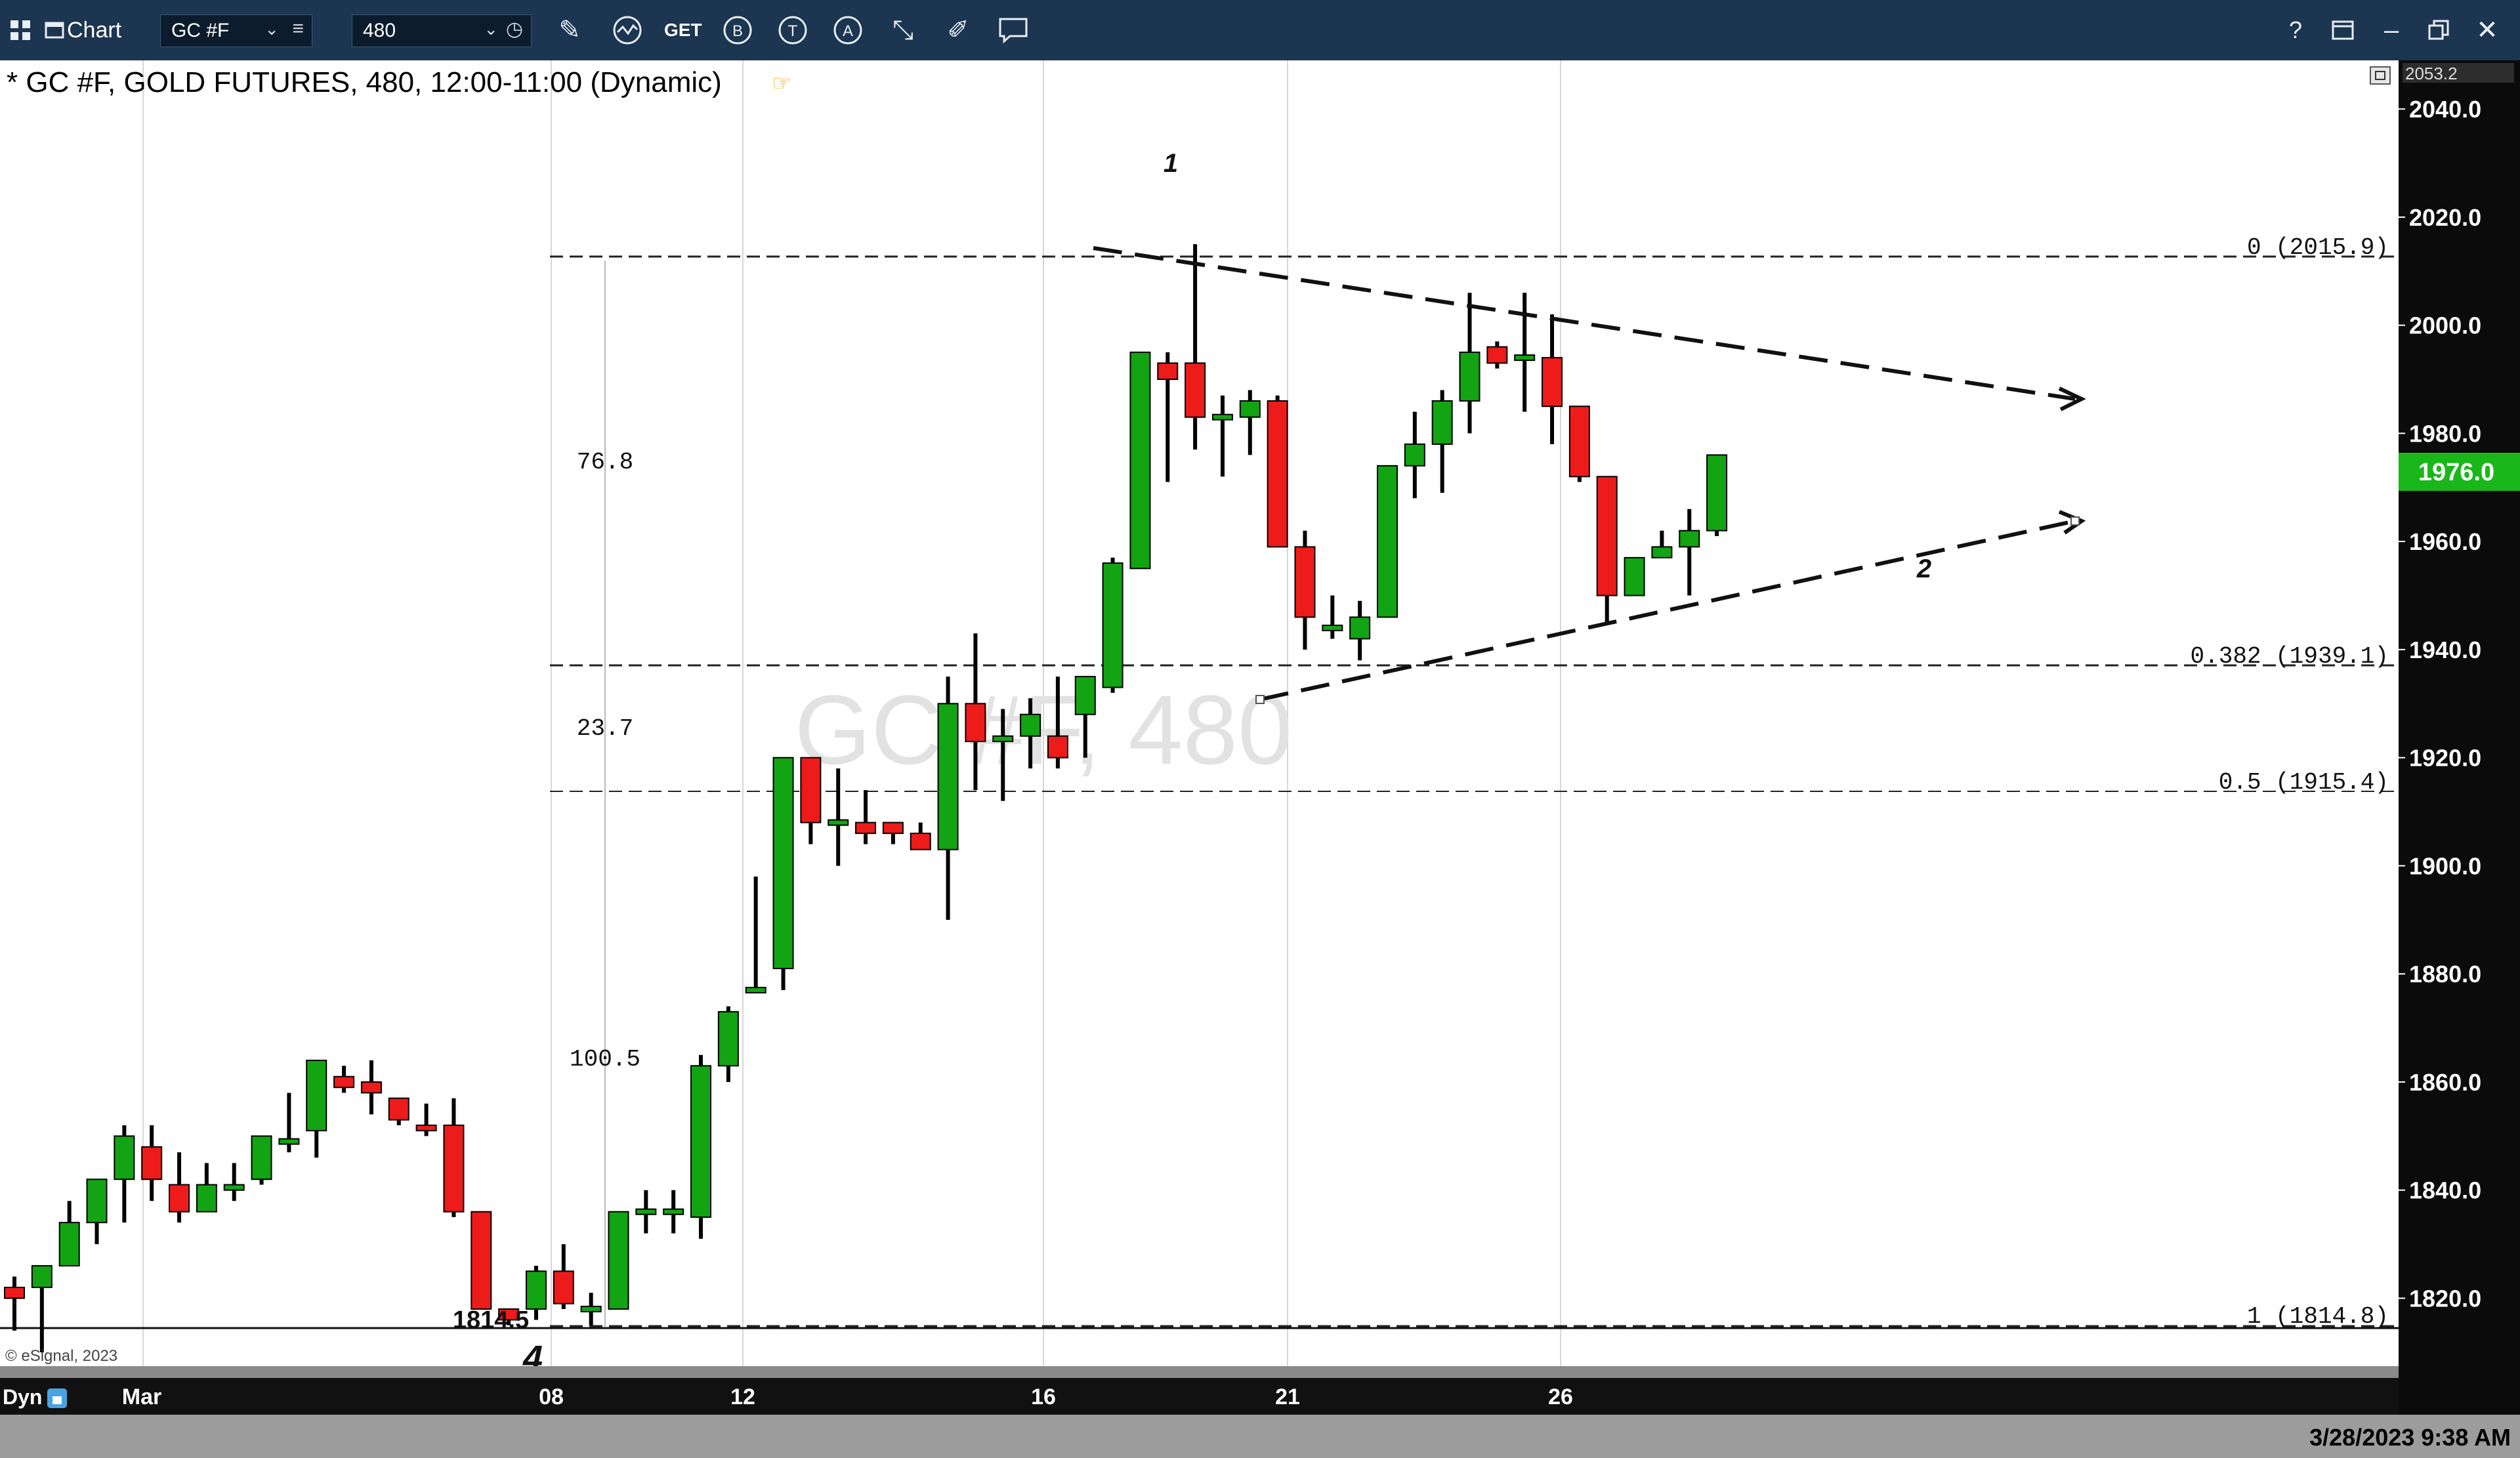 Image resolution: width=2520 pixels, height=1458 pixels. I want to click on get-data-button: GET, so click(683, 30).